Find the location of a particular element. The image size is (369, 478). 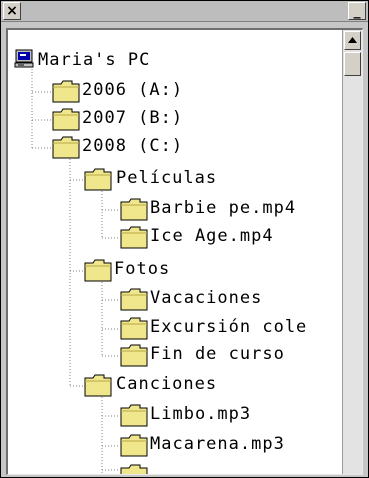

tree-node-label: Ice Age.mp4 is located at coordinates (212, 236).